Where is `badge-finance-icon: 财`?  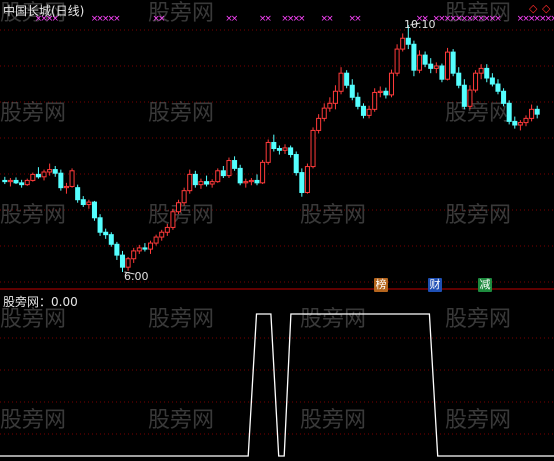 badge-finance-icon: 财 is located at coordinates (435, 285).